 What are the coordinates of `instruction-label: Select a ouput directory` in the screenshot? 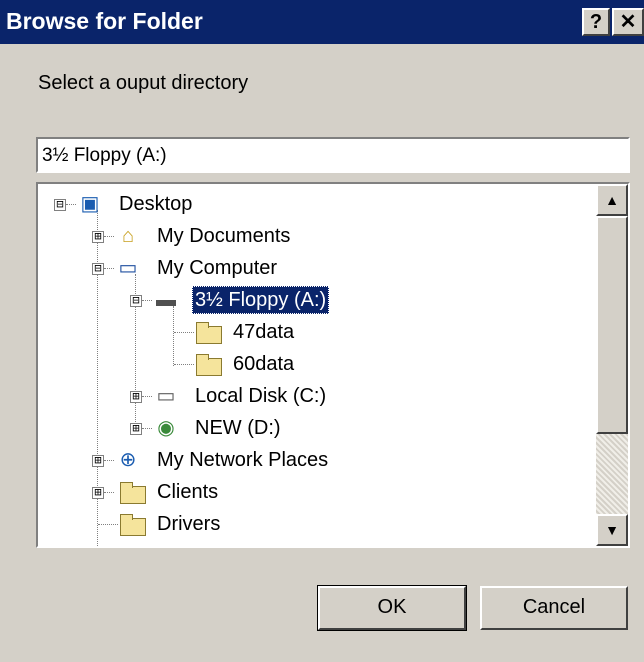 It's located at (143, 83).